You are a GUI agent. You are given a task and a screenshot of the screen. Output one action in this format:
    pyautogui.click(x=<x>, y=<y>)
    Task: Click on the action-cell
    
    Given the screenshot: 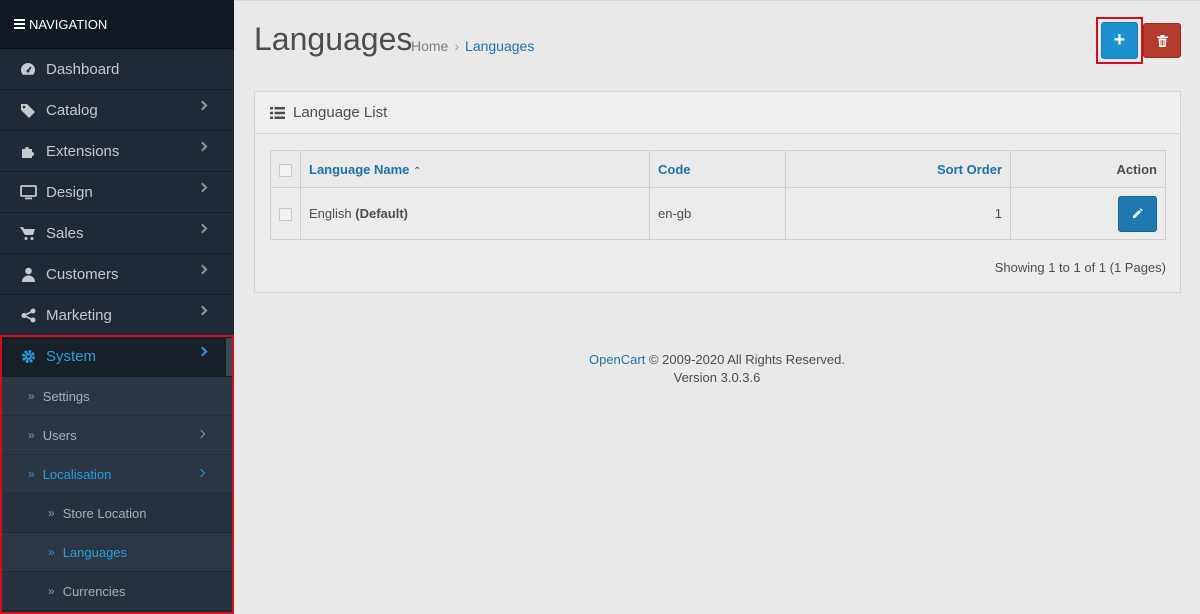 What is the action you would take?
    pyautogui.click(x=1088, y=213)
    